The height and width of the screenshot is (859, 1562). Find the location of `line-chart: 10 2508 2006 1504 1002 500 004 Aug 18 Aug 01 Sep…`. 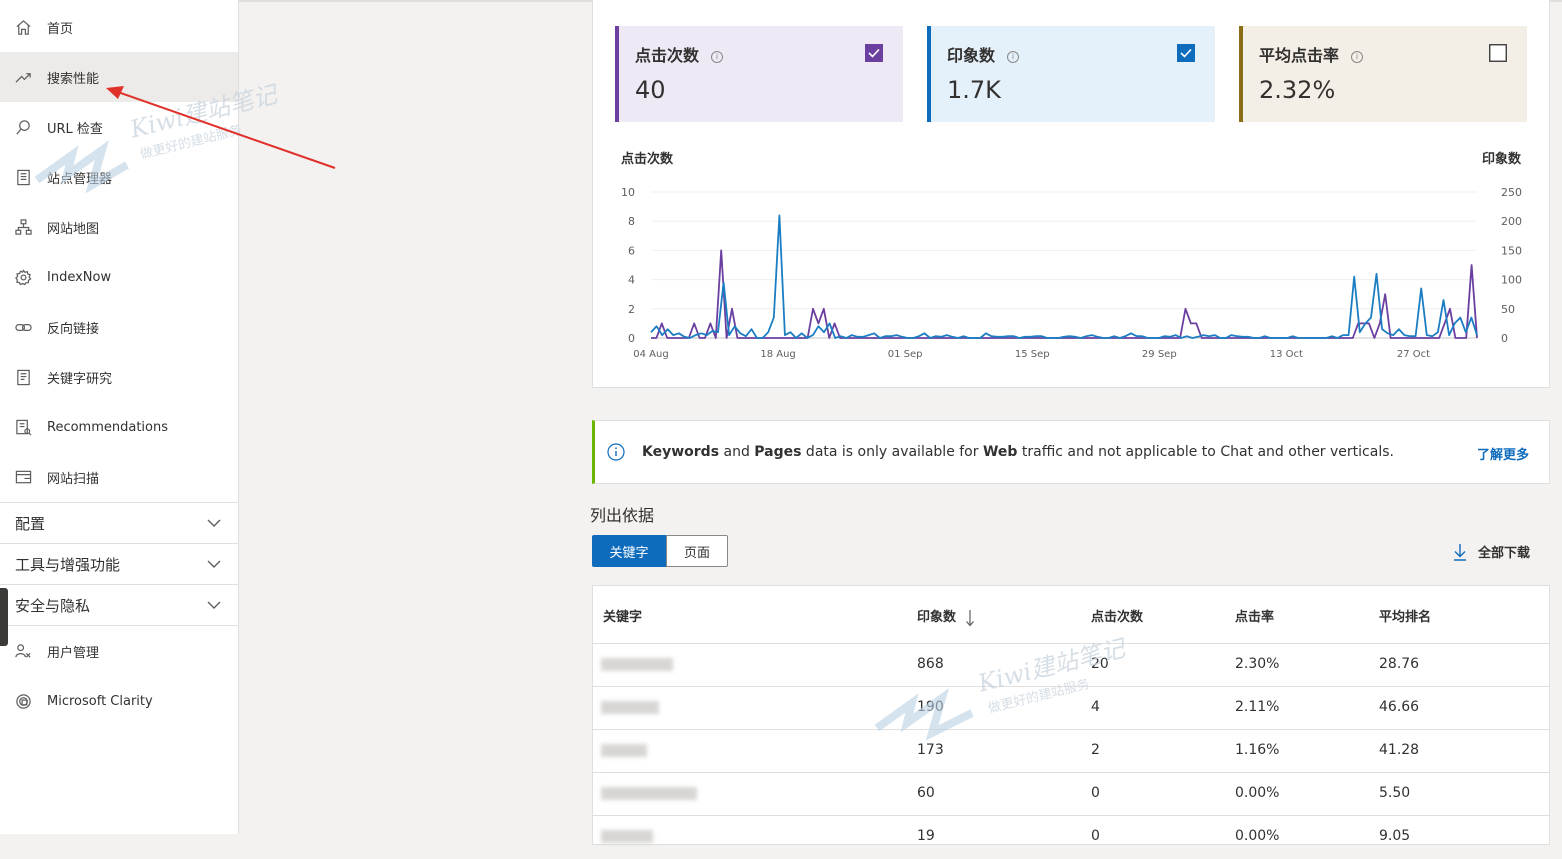

line-chart: 10 2508 2006 1504 1002 500 004 Aug 18 Aug 01 Sep… is located at coordinates (1071, 270).